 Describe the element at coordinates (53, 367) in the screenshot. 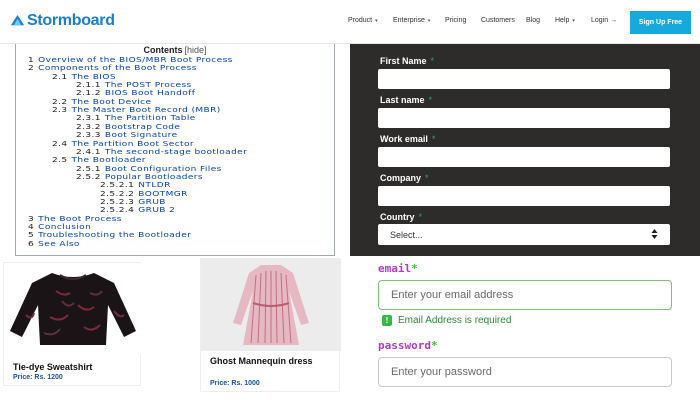

I see `product-name: Tie-dye Sweatshirt` at that location.